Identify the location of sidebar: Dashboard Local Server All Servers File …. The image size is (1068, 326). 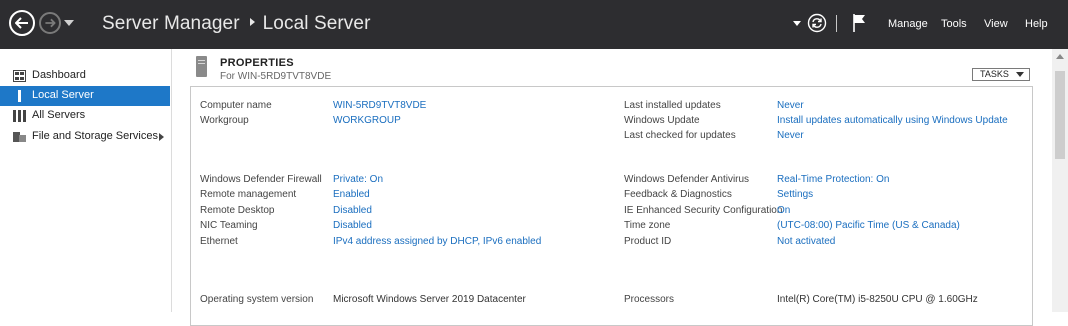
(86, 180).